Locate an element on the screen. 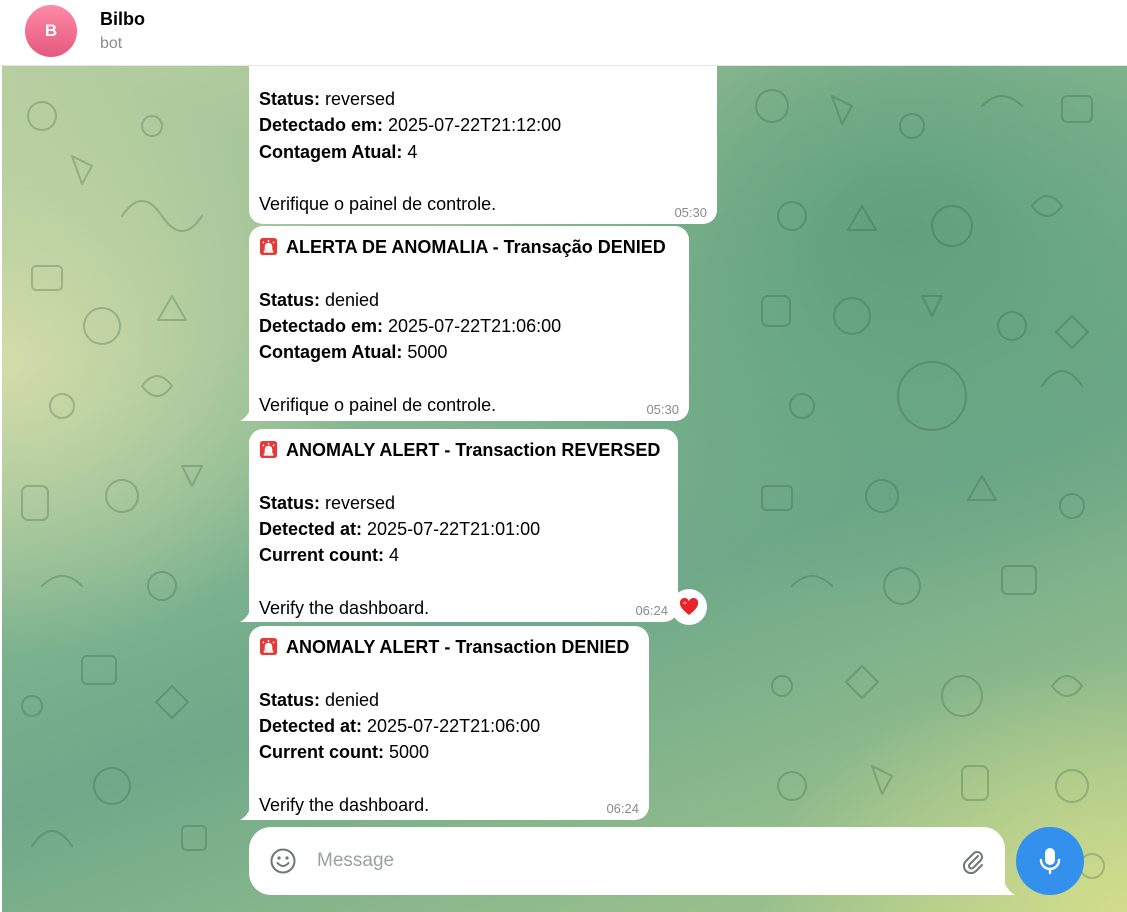 The image size is (1127, 912). message-input is located at coordinates (627, 861).